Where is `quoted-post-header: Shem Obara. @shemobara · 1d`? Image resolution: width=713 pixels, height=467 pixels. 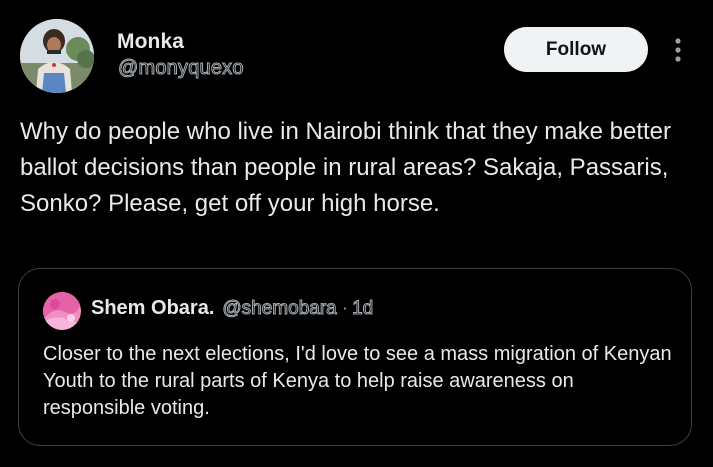 quoted-post-header: Shem Obara. @shemobara · 1d is located at coordinates (232, 308).